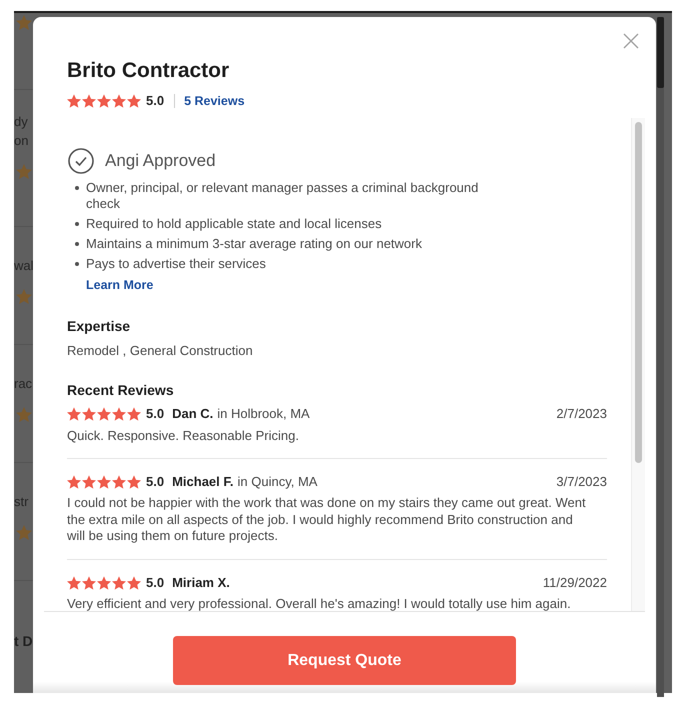  I want to click on review-date: 2/7/2023, so click(581, 414).